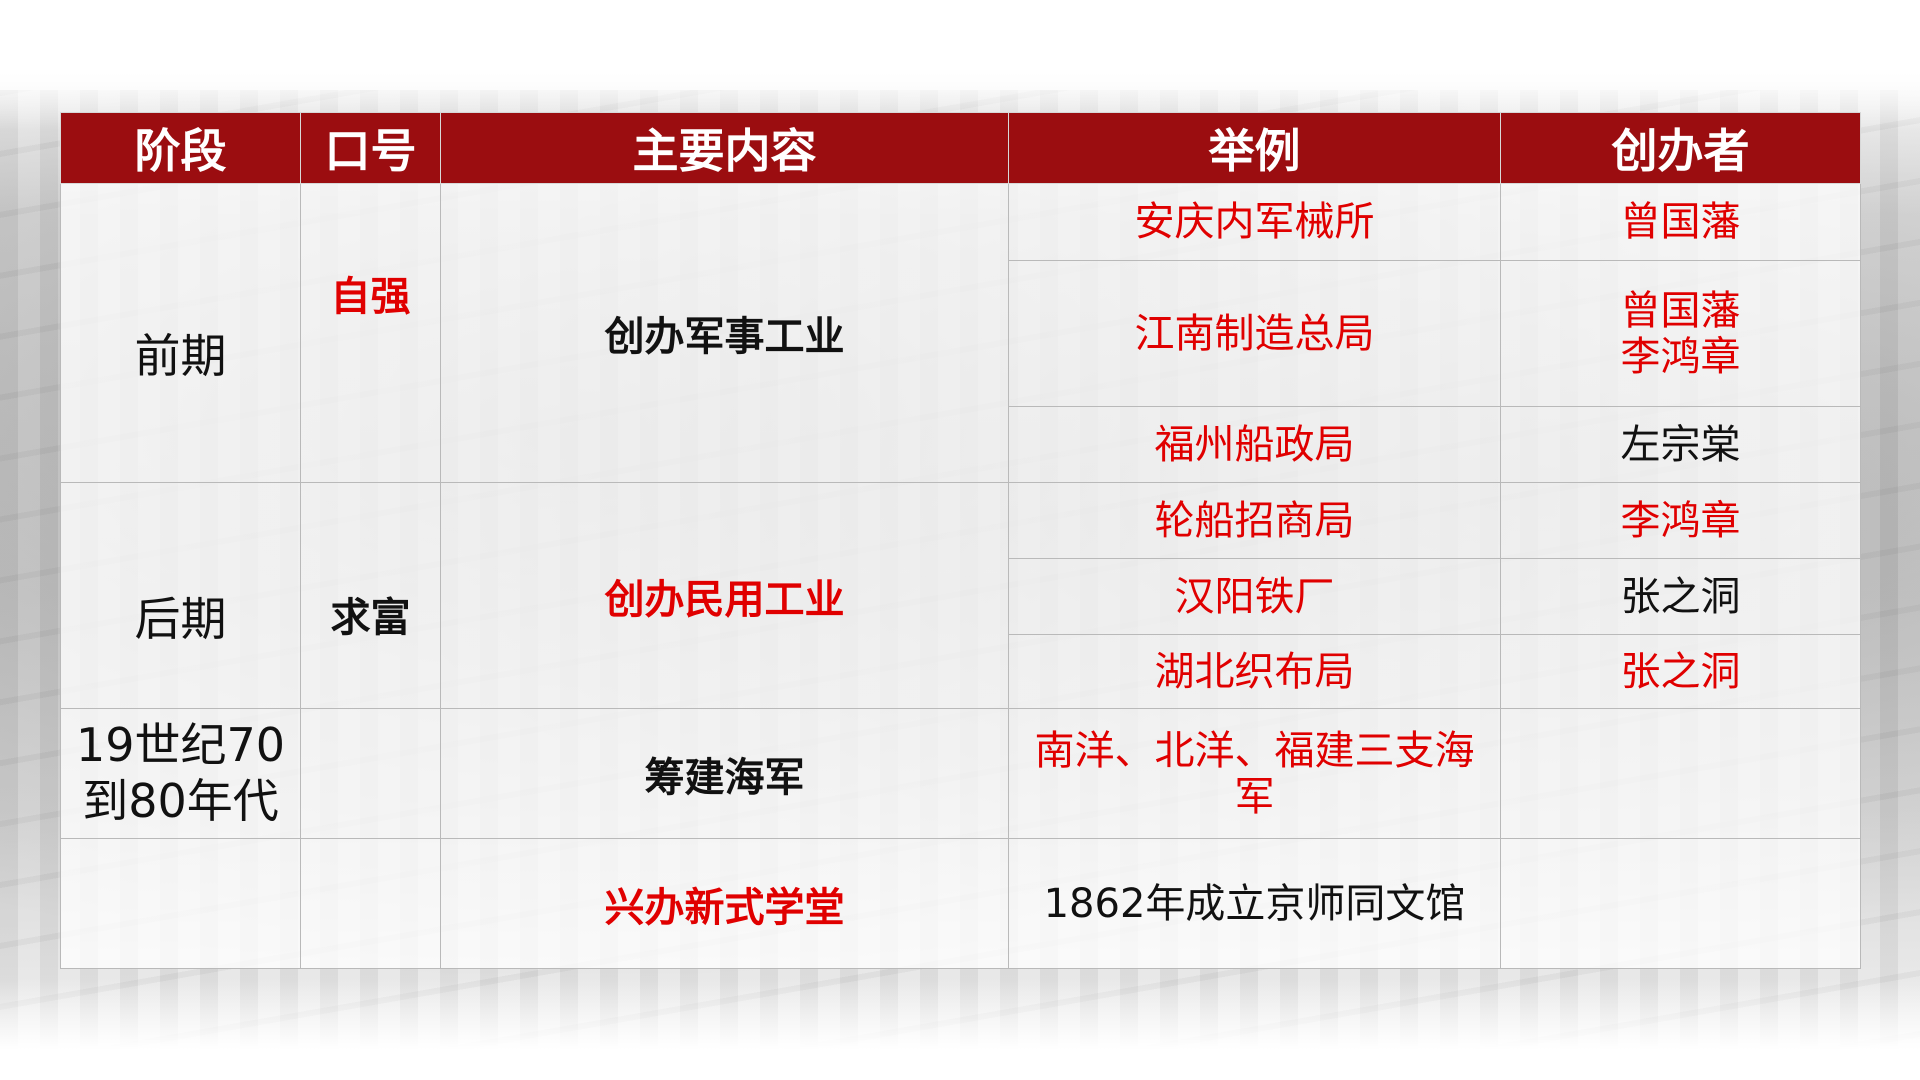 The image size is (1920, 1080). Describe the element at coordinates (724, 595) in the screenshot. I see `late-content: 创办民用工业` at that location.